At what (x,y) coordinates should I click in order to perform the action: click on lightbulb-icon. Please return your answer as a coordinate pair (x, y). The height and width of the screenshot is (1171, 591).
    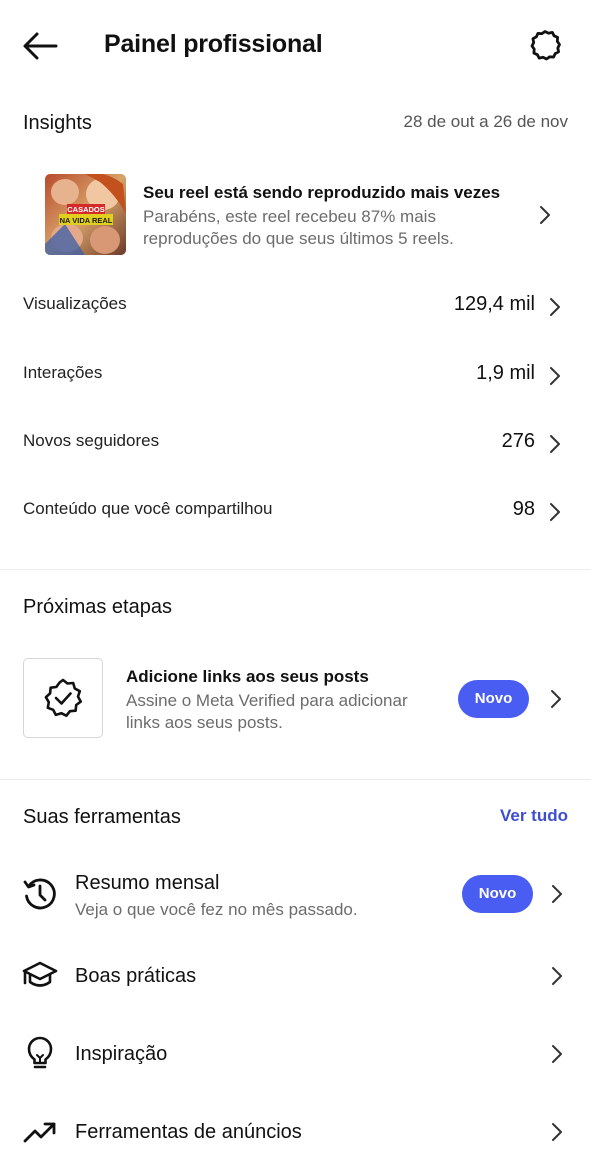
    Looking at the image, I should click on (40, 1052).